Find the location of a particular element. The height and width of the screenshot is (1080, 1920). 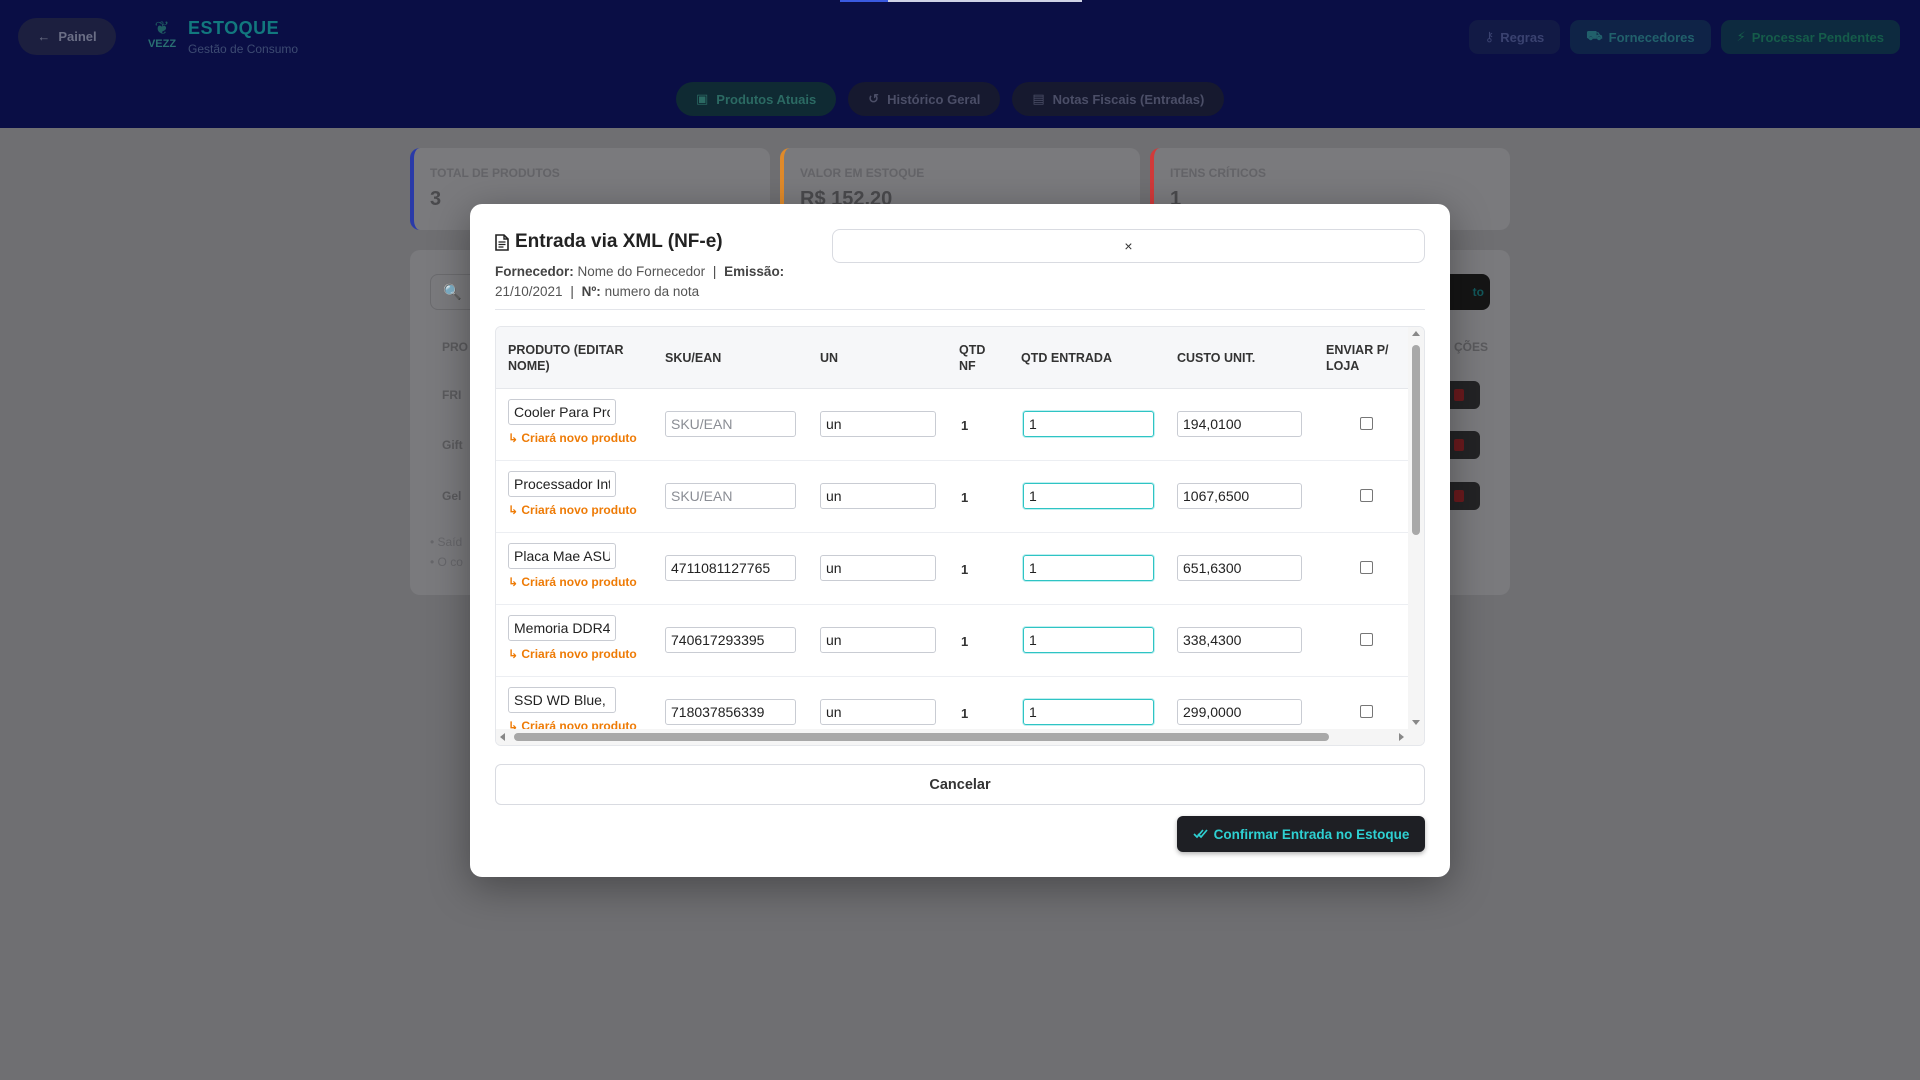

tab-invoices: ▤ Notas Fiscais (Entradas) is located at coordinates (1118, 99).